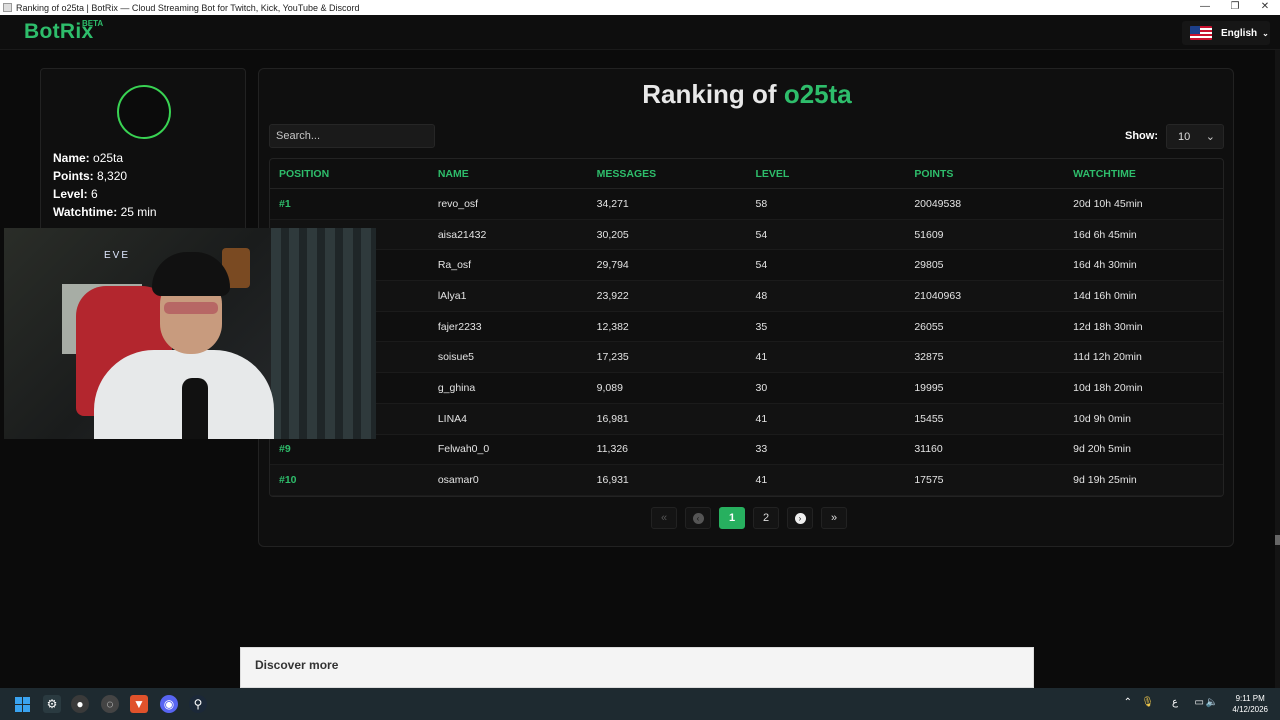 The width and height of the screenshot is (1280, 720). I want to click on cell-position: #1, so click(285, 203).